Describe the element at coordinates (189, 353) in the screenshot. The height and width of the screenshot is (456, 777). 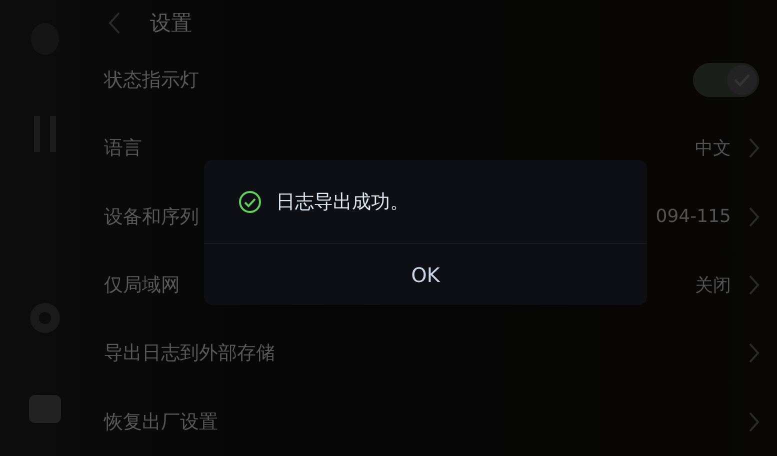
I see `setting-label: 导出日志到外部存储` at that location.